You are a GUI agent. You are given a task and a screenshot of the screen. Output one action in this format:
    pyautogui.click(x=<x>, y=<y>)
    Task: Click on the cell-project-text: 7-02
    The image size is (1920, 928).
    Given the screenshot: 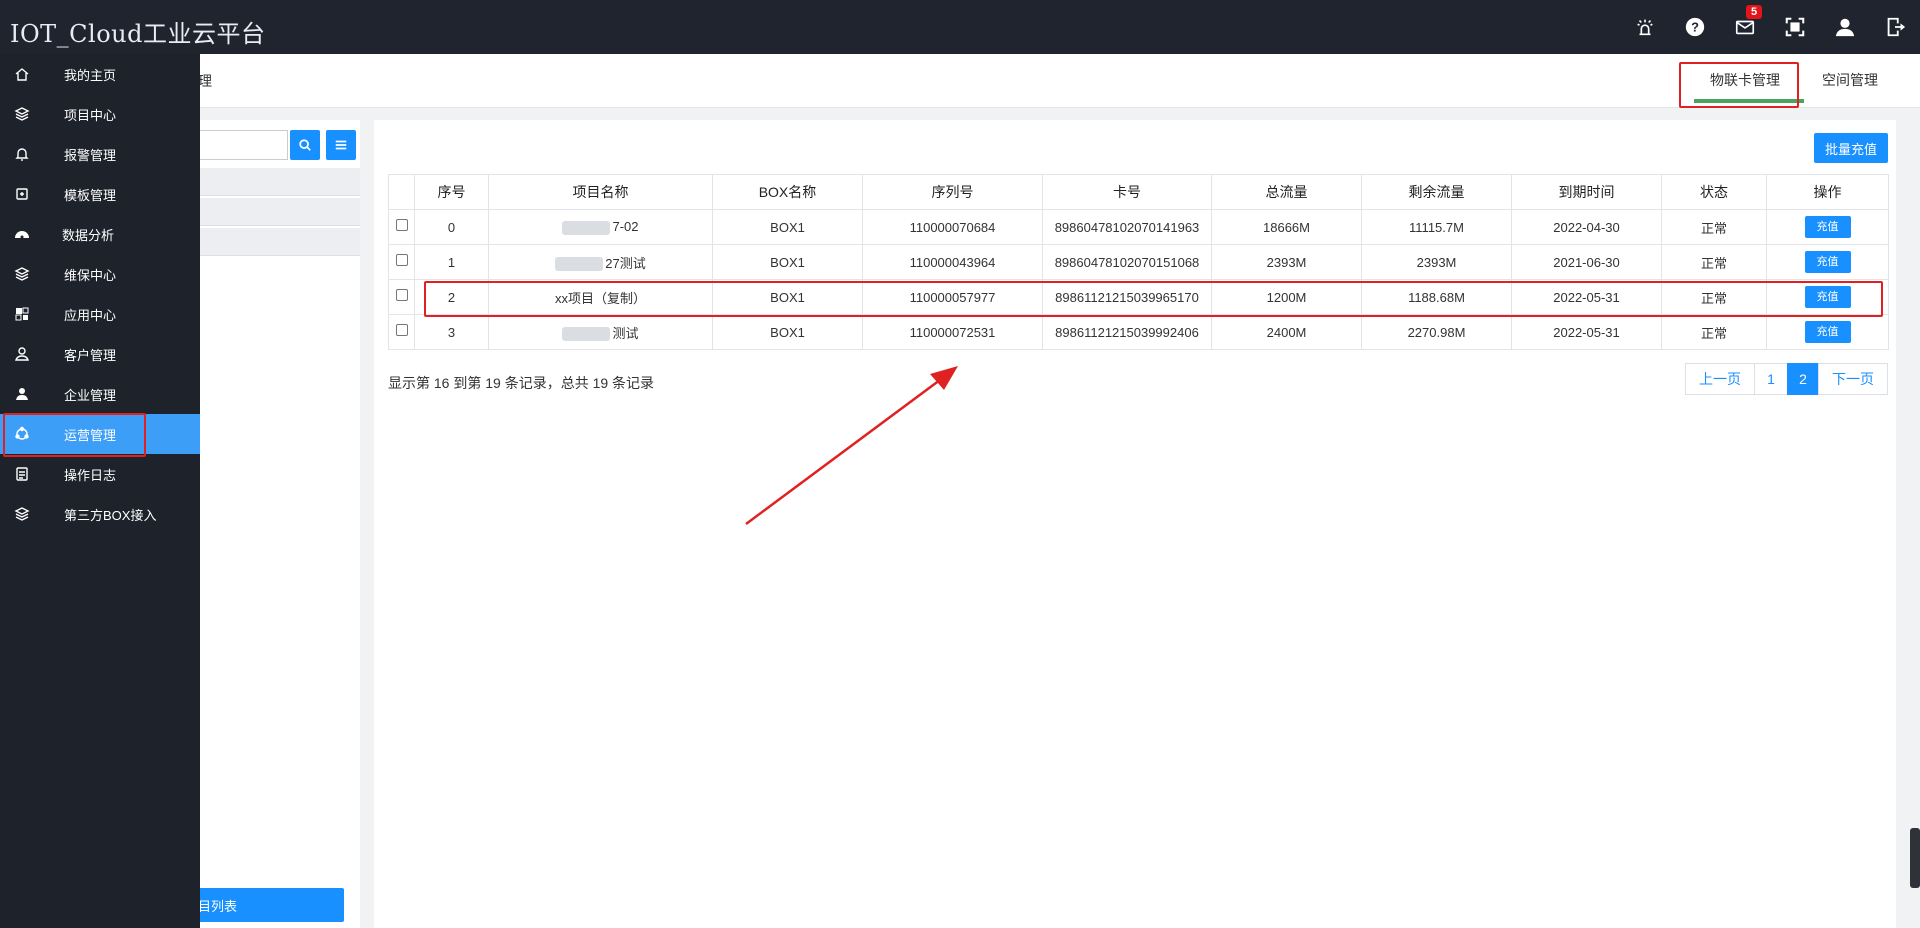 What is the action you would take?
    pyautogui.click(x=625, y=227)
    